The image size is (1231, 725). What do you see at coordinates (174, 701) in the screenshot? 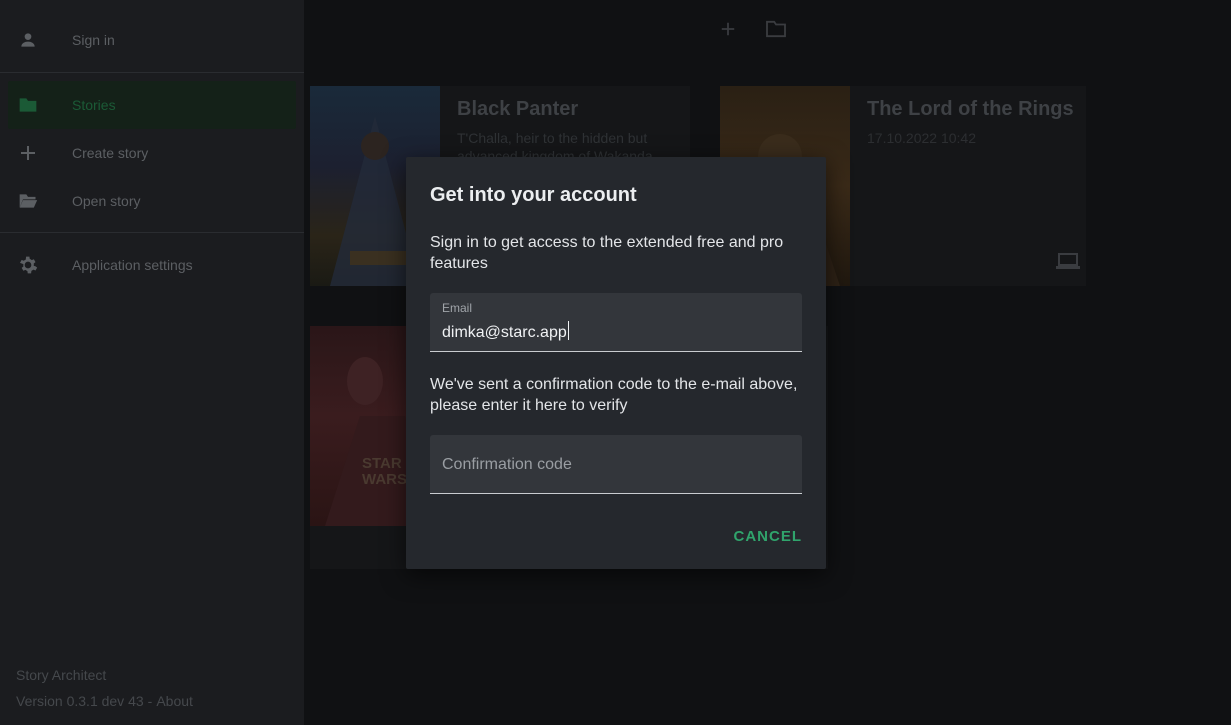
I see `about-link: About` at bounding box center [174, 701].